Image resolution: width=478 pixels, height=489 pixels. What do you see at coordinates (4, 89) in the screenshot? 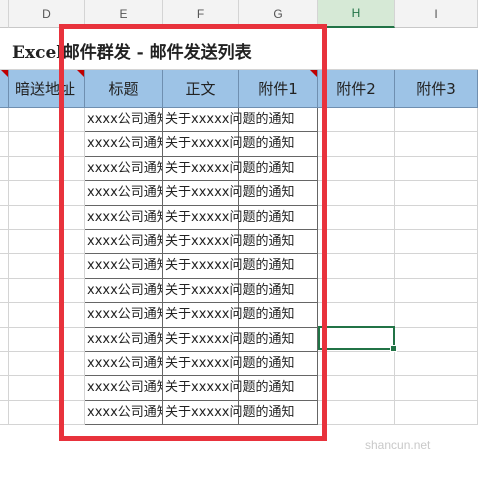
I see `header-cell-c` at bounding box center [4, 89].